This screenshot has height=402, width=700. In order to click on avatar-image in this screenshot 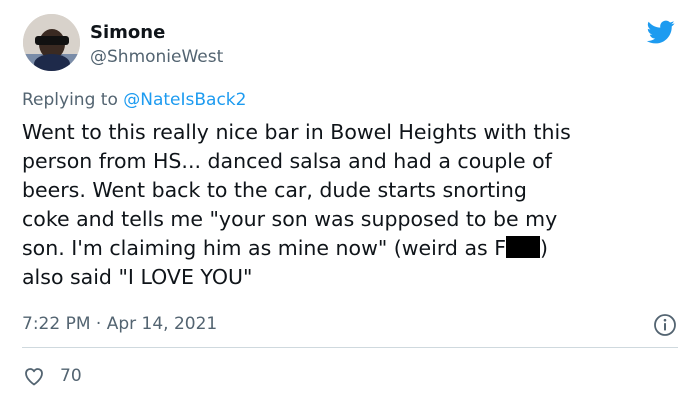, I will do `click(51, 42)`.